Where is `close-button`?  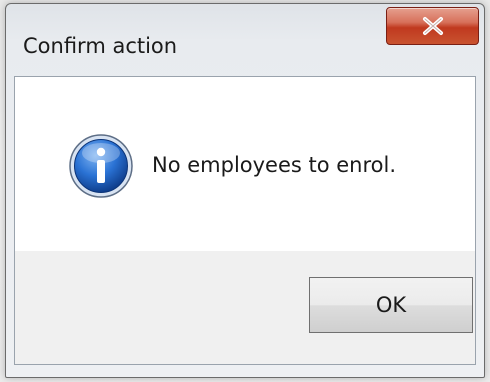 close-button is located at coordinates (432, 26).